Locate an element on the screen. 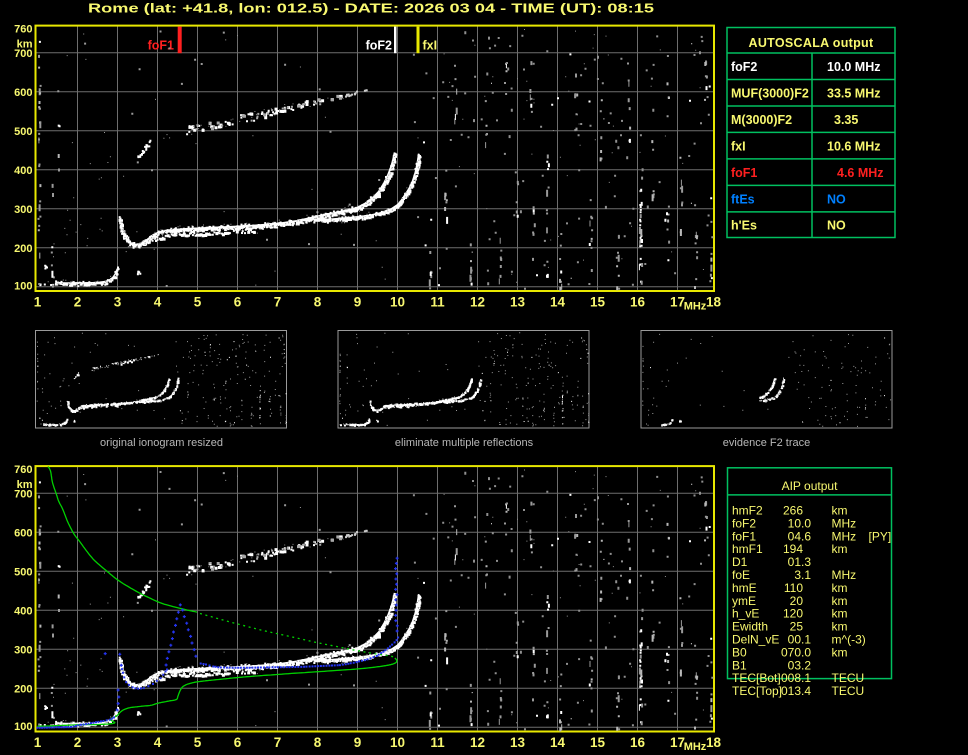 The height and width of the screenshot is (755, 968). svg-text: AIP output is located at coordinates (810, 486).